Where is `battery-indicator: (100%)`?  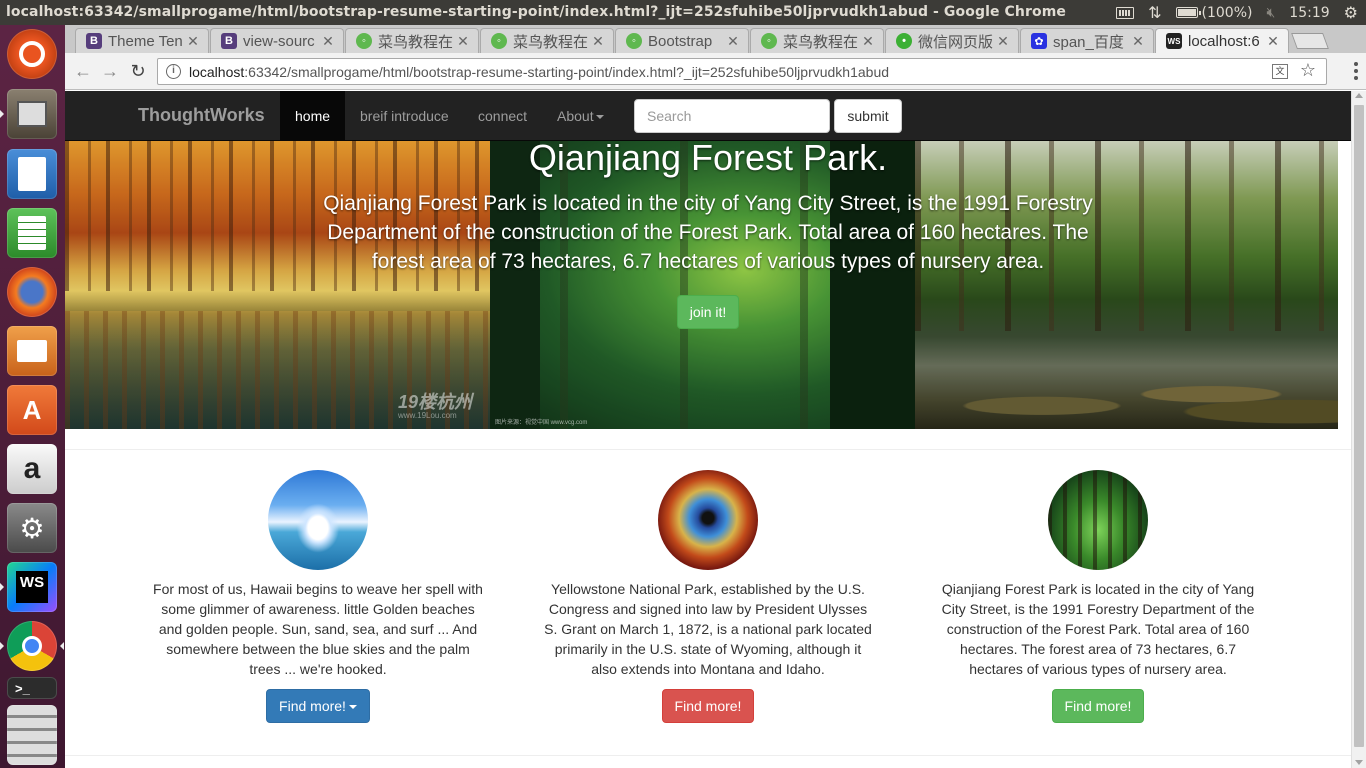 battery-indicator: (100%) is located at coordinates (1214, 12).